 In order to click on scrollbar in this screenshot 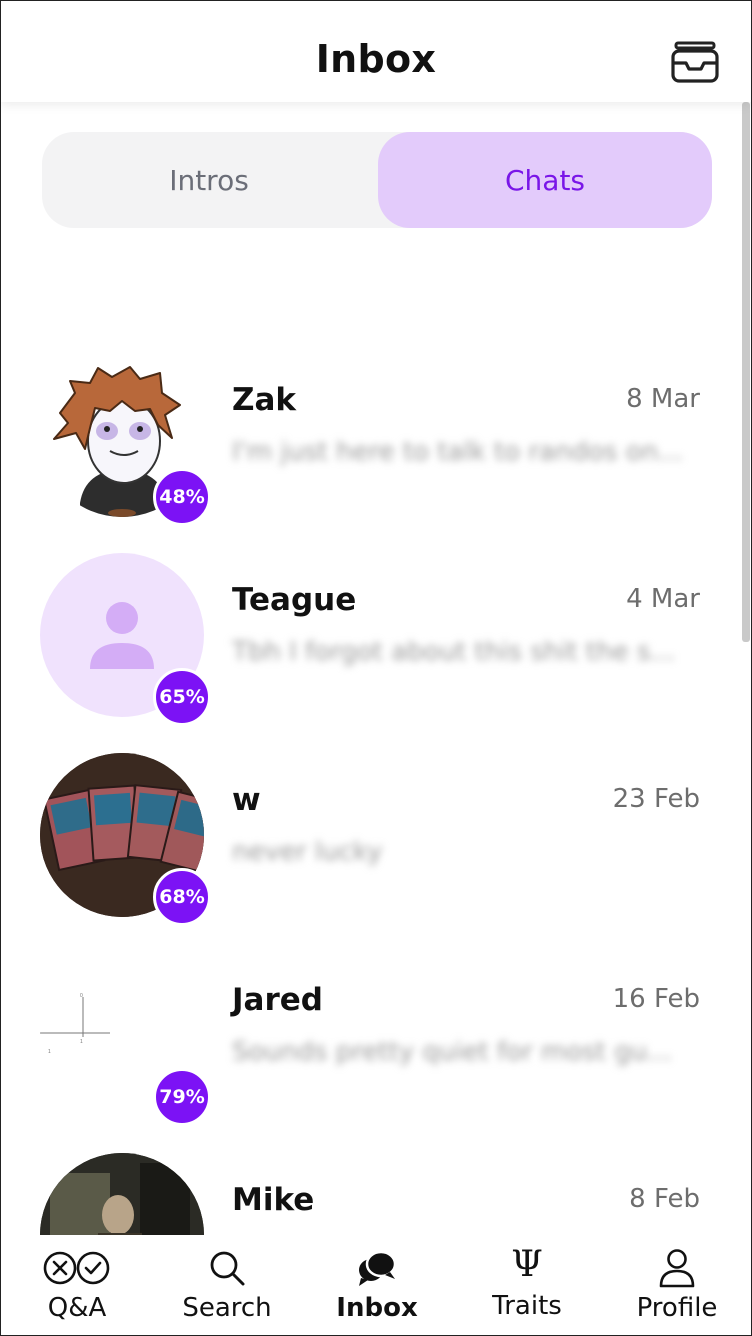, I will do `click(746, 372)`.